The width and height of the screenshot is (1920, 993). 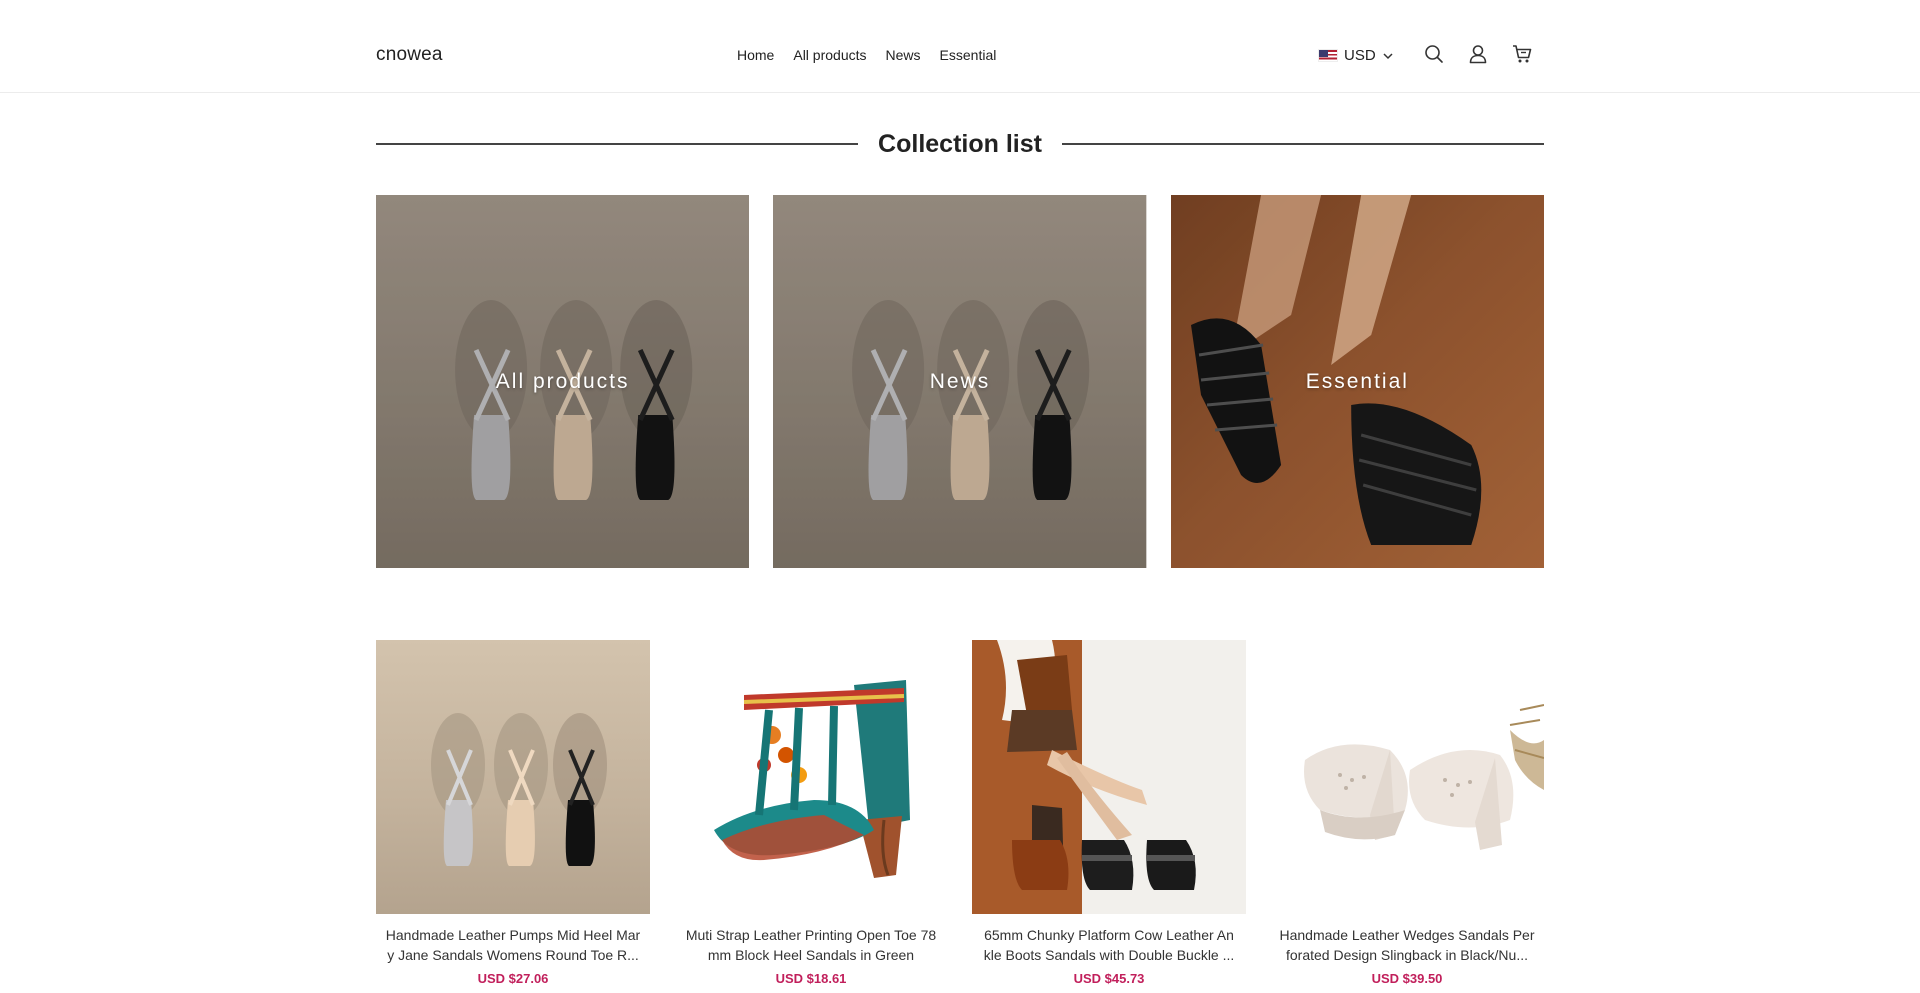 I want to click on chevron-down-icon, so click(x=1388, y=55).